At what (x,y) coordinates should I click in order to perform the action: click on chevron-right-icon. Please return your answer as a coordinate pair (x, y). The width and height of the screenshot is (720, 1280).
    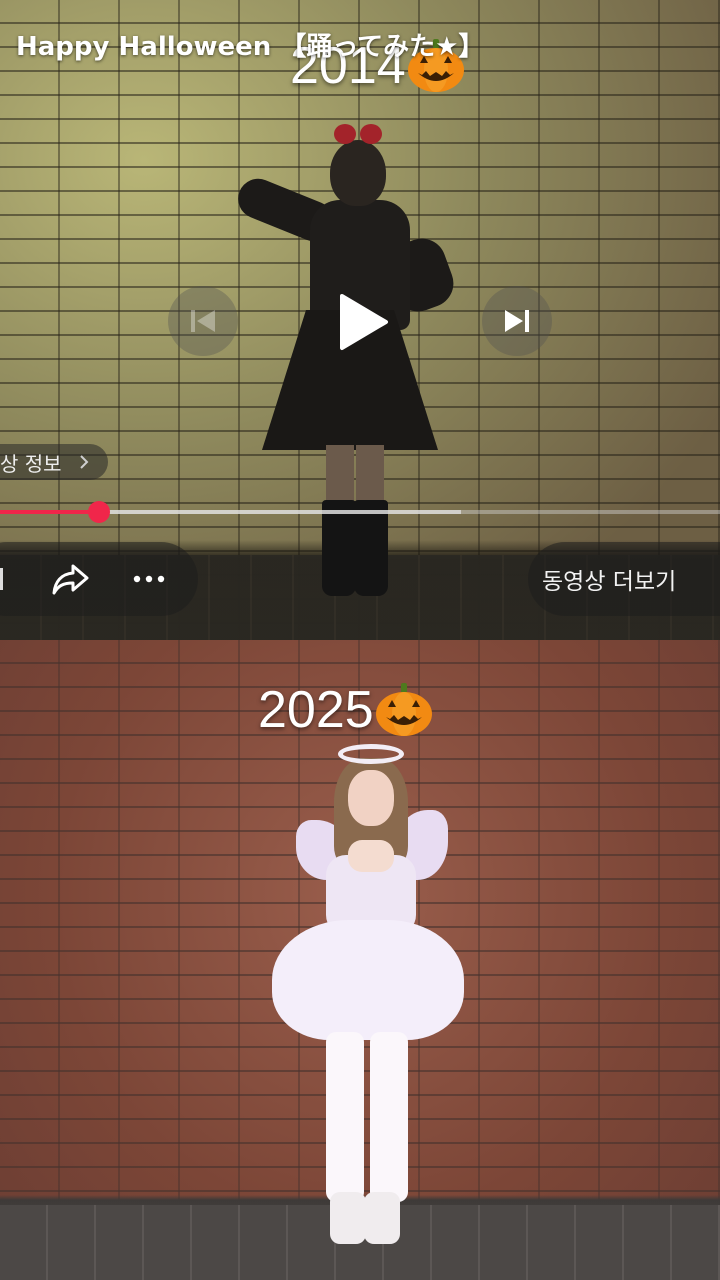
    Looking at the image, I should click on (83, 462).